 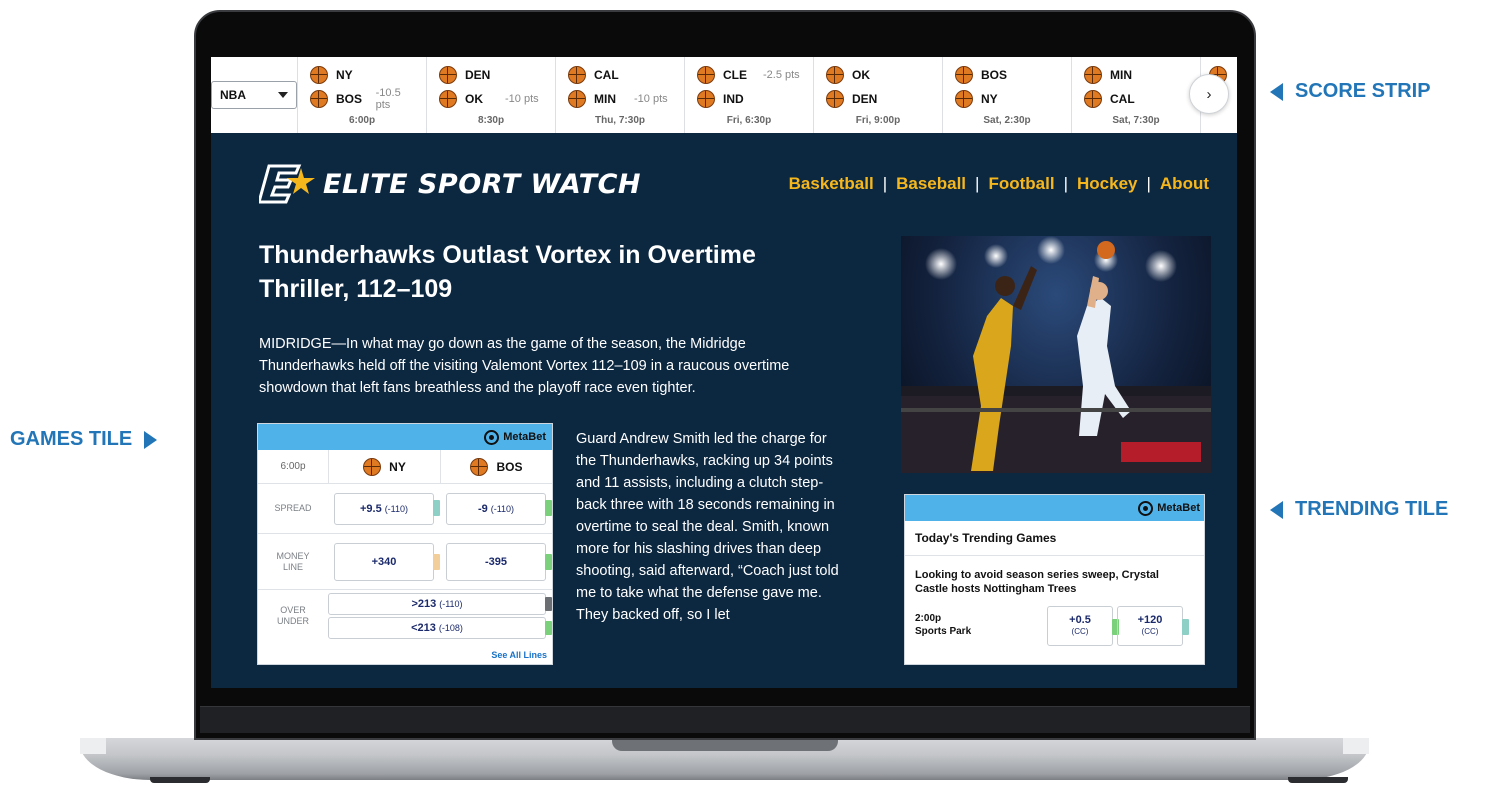 I want to click on trending-line-cell: +0.5 (CC), so click(x=1083, y=626).